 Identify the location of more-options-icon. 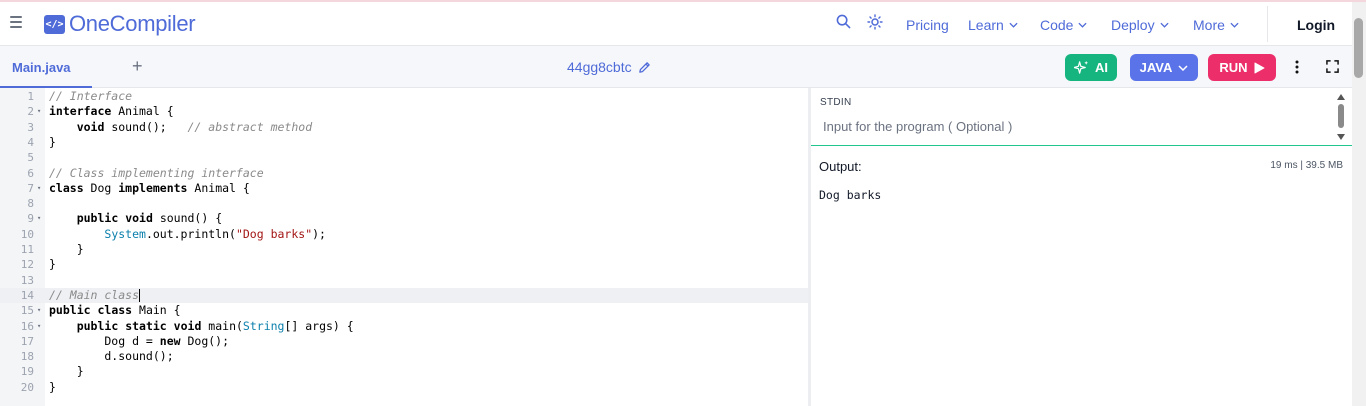
(1297, 69).